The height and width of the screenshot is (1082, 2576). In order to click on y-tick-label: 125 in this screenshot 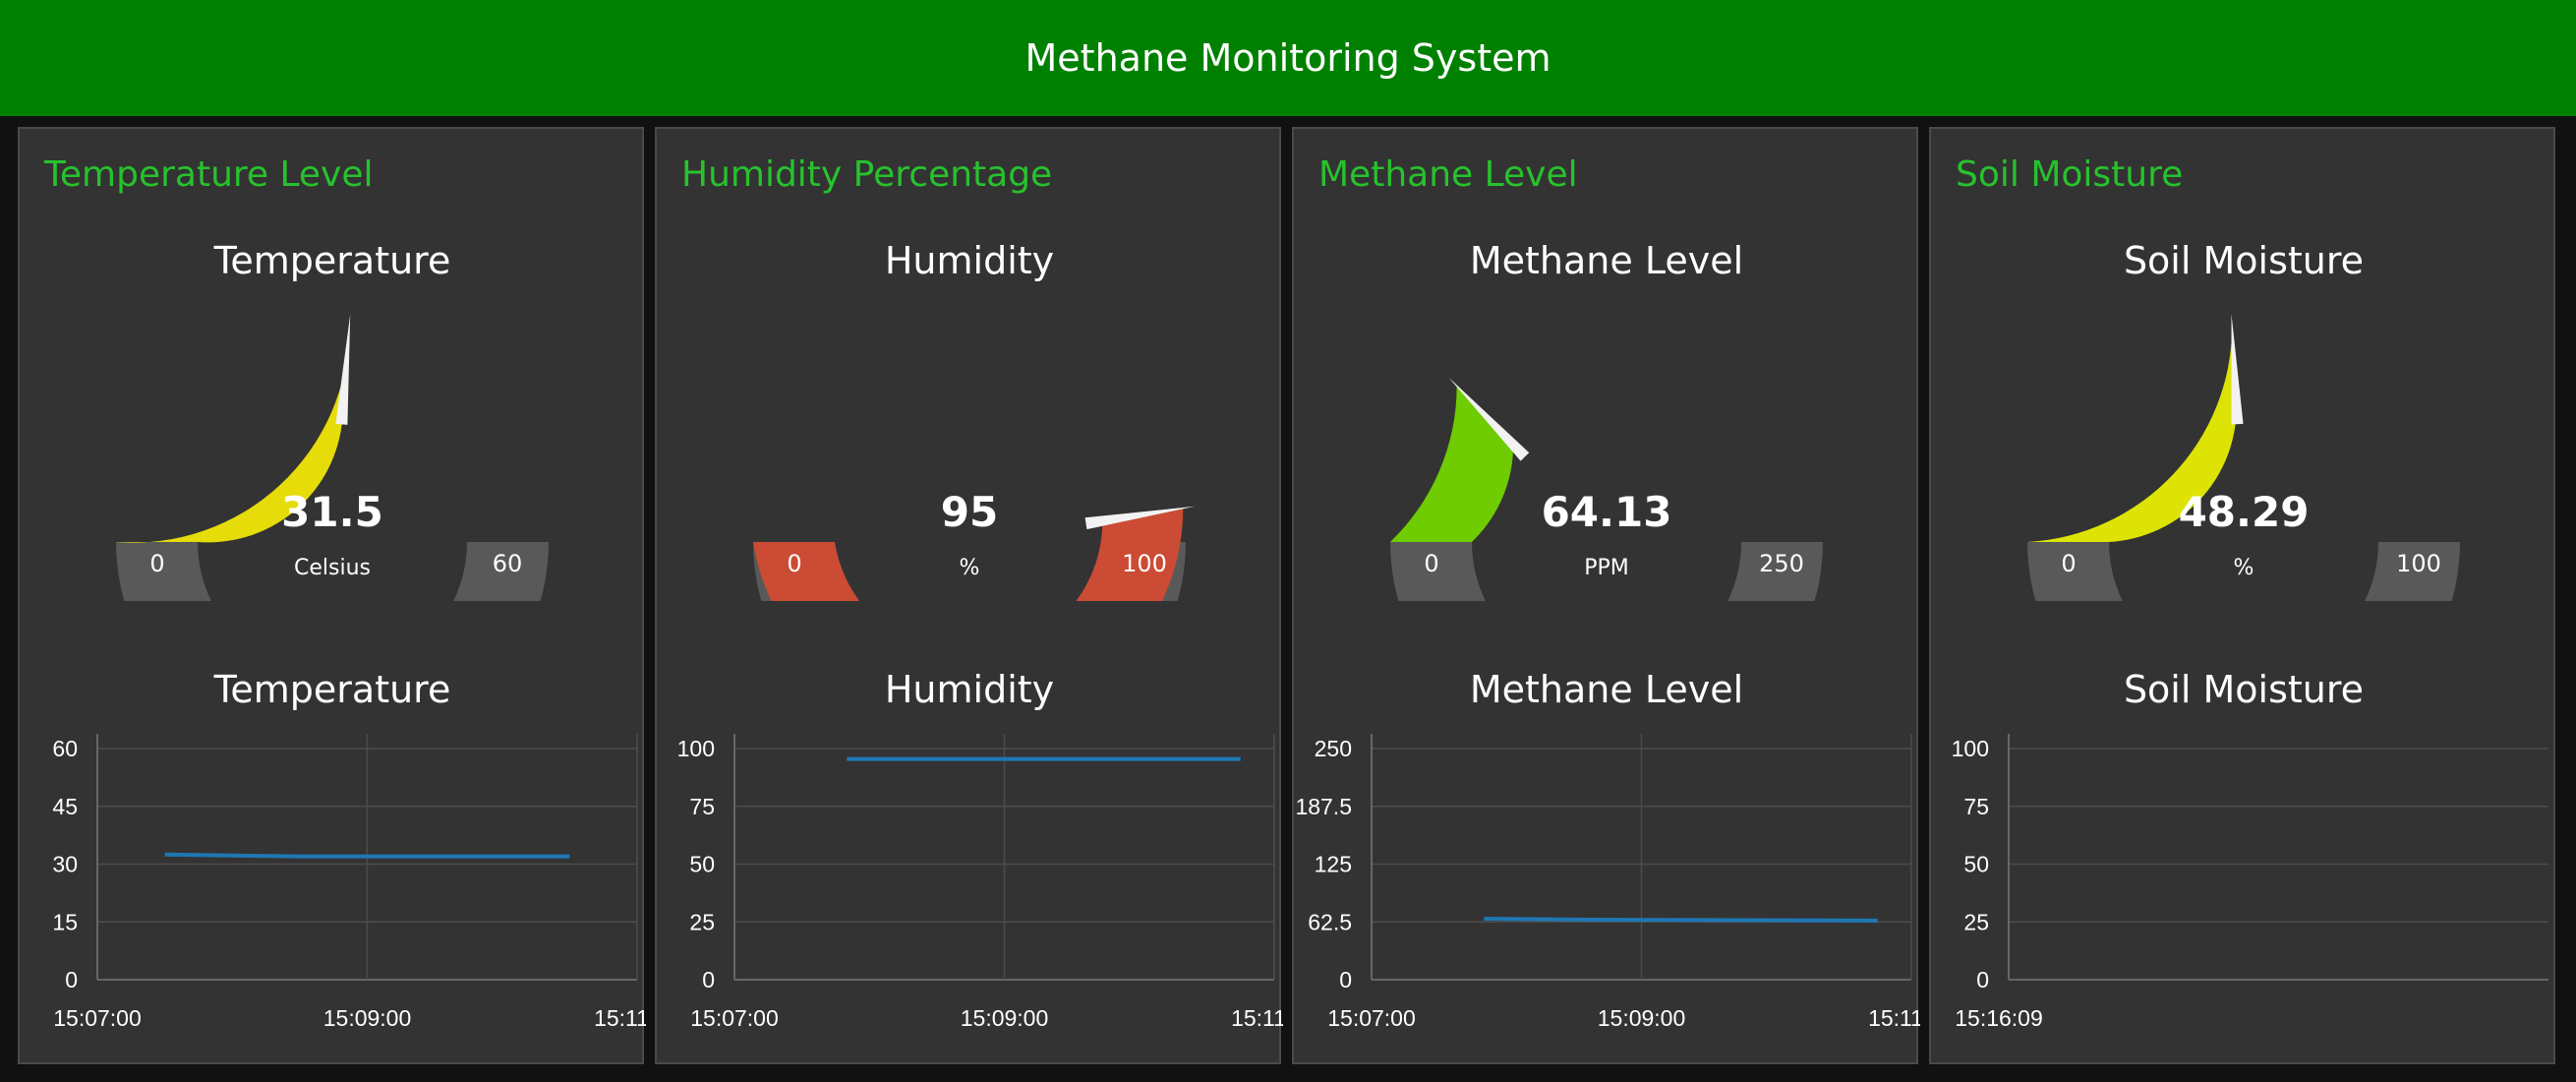, I will do `click(1333, 864)`.